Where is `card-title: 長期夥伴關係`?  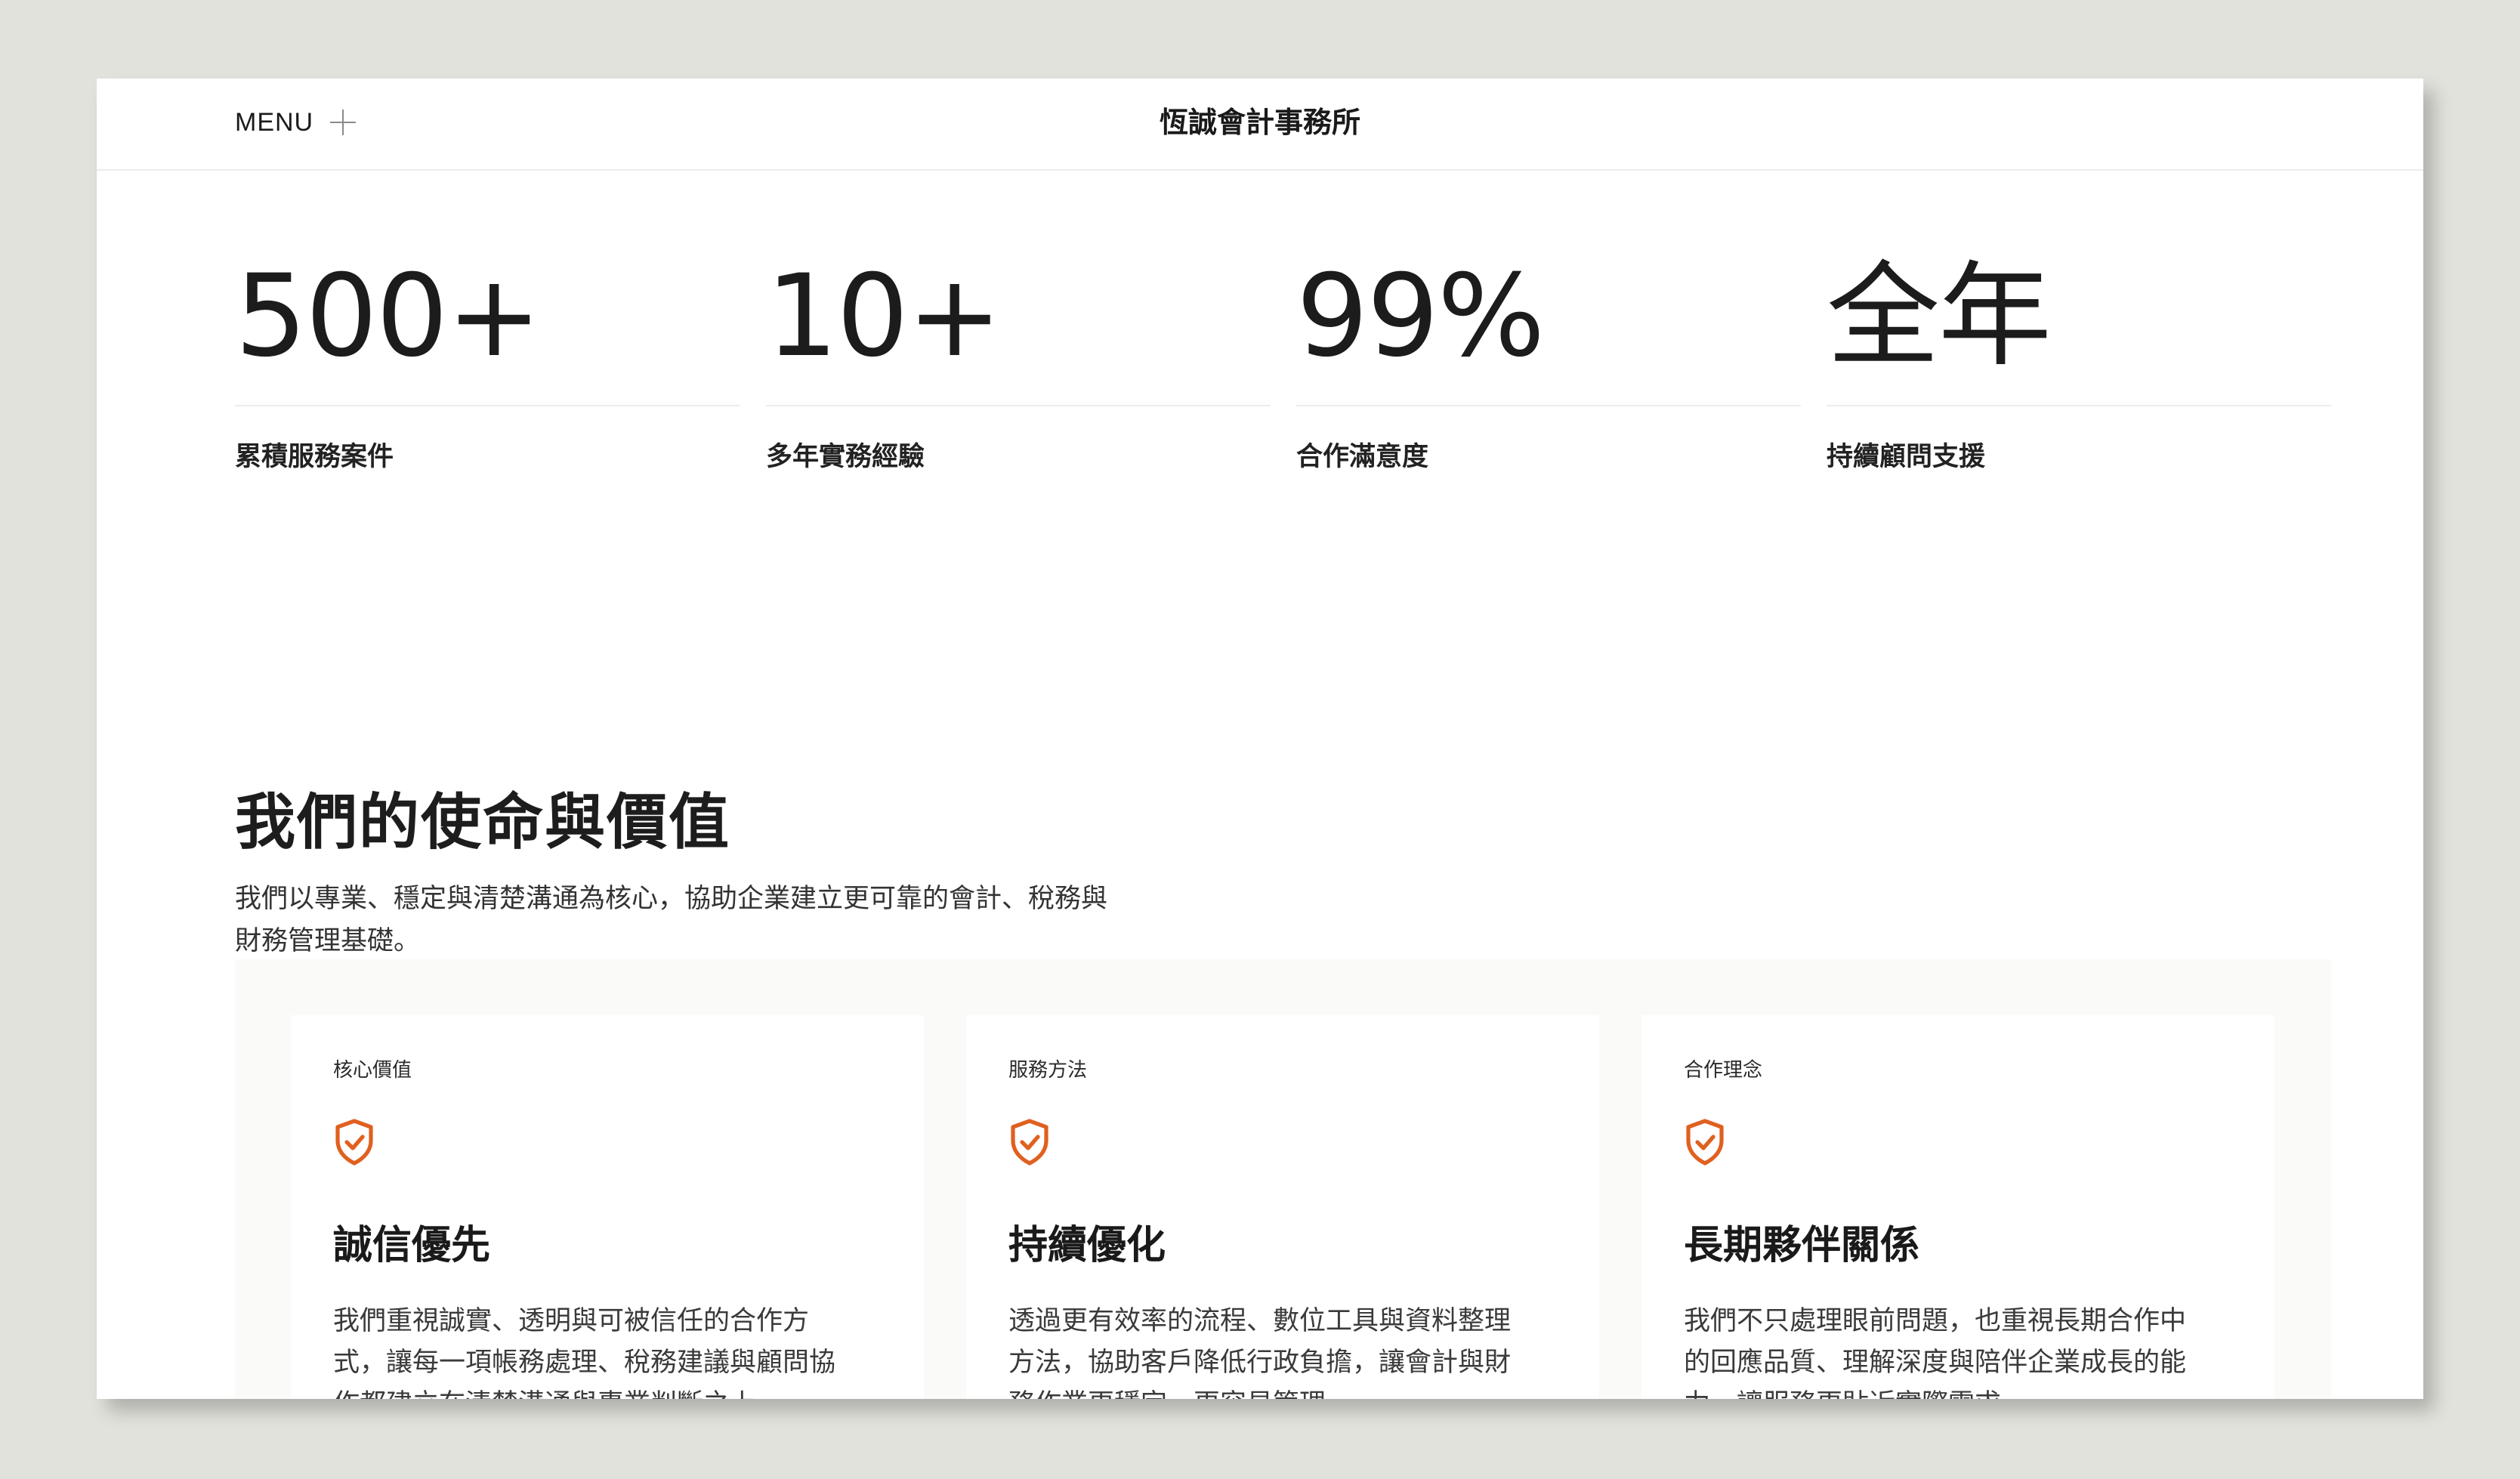 card-title: 長期夥伴關係 is located at coordinates (1802, 1245).